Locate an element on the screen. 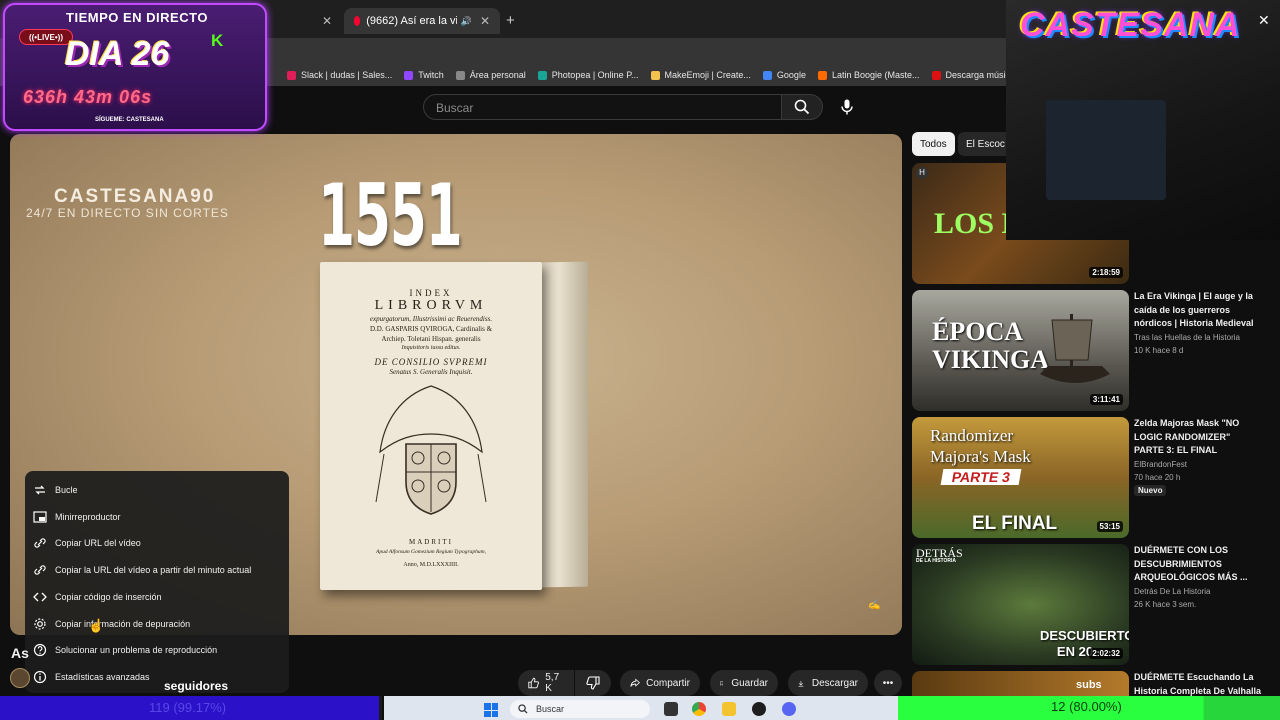  context-menu-item: Estadísticas avanzadas is located at coordinates (157, 677).